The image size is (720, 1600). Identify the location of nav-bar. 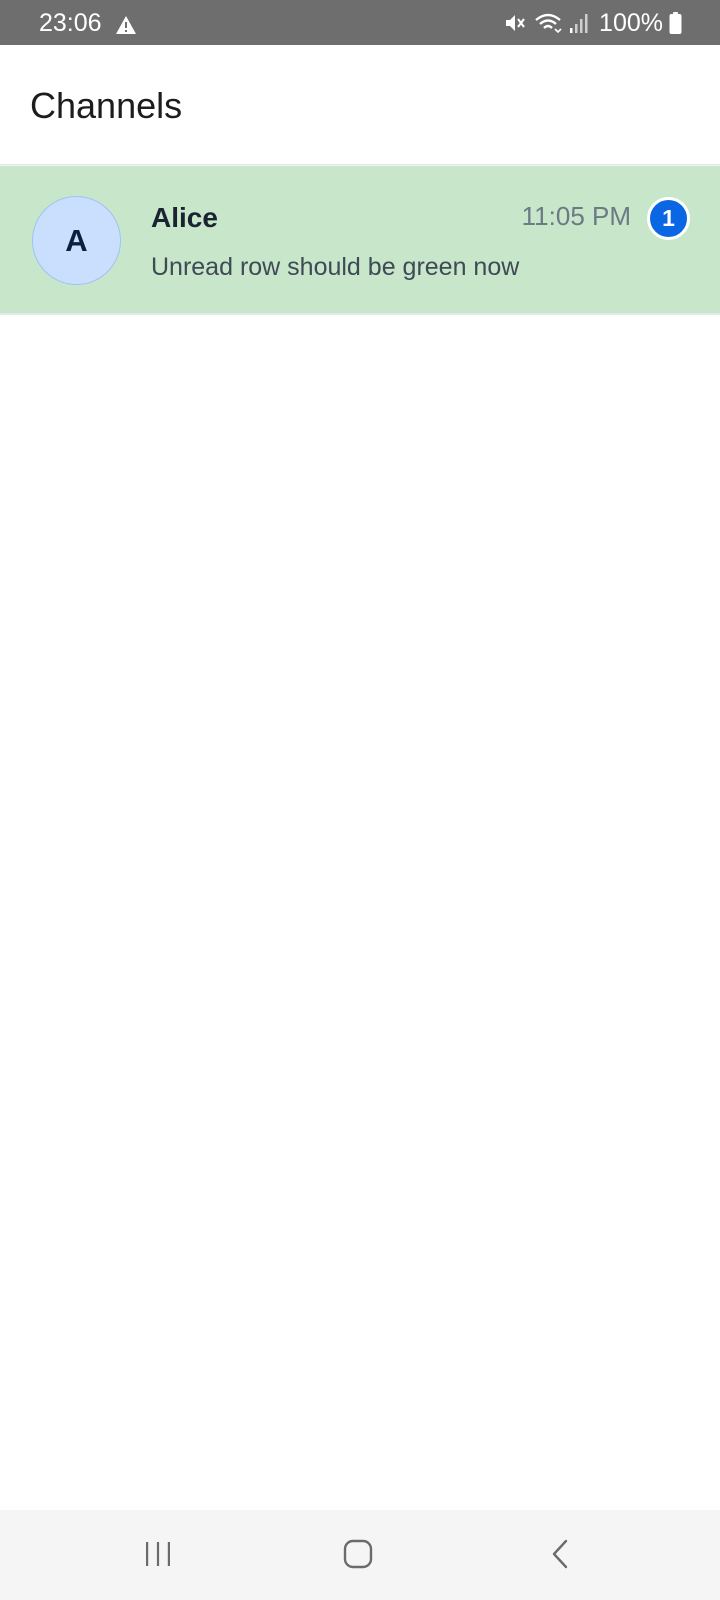
(360, 1555).